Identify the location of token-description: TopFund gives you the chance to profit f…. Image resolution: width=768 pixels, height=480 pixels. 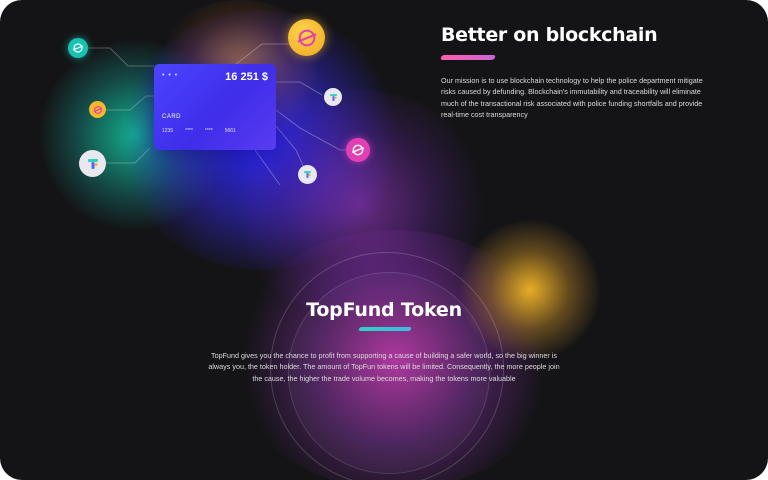
(384, 367).